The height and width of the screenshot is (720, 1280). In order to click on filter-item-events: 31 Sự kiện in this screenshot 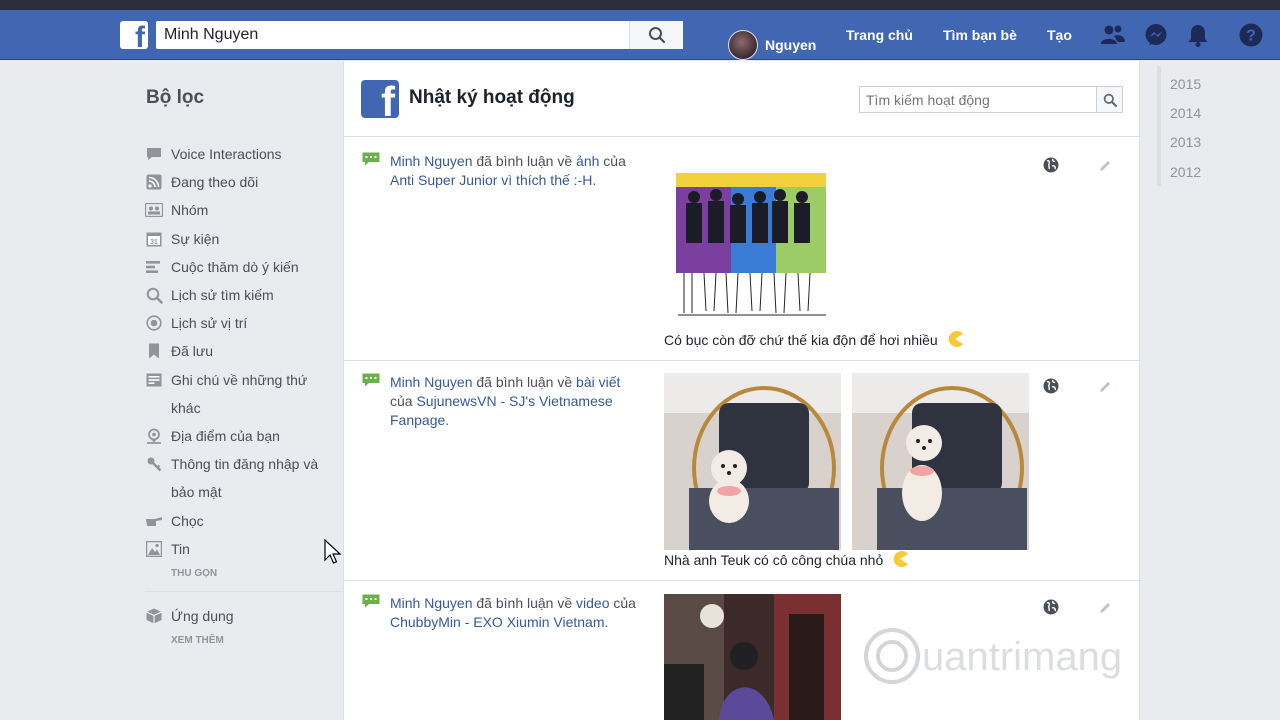, I will do `click(240, 239)`.